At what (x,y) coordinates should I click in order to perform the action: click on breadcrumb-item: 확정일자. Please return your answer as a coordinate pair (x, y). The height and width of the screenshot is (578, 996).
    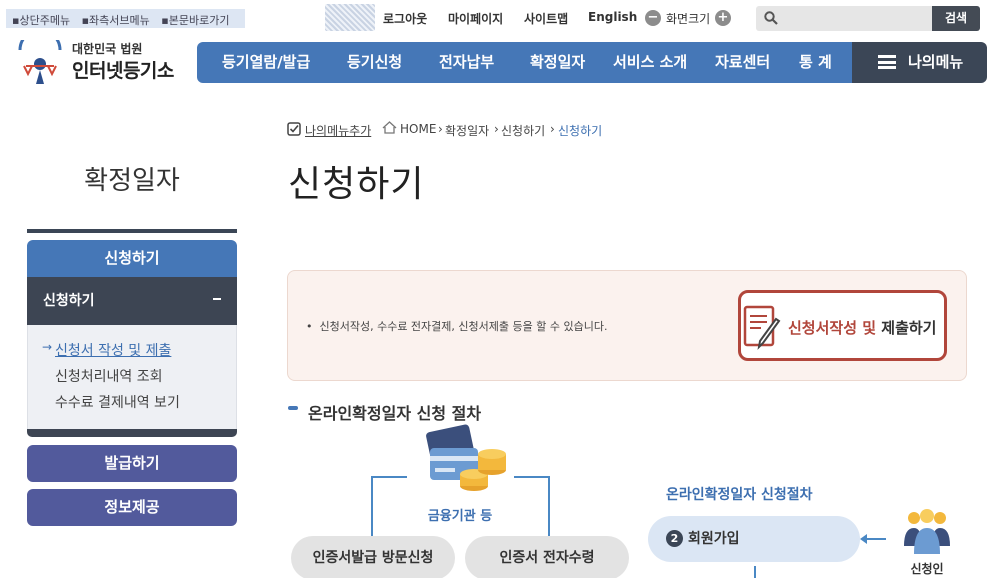
    Looking at the image, I should click on (467, 130).